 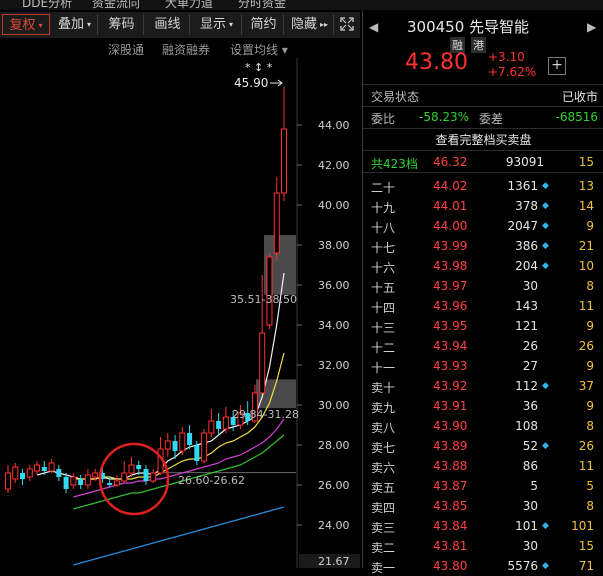 I want to click on ask-price: 44.02, so click(x=450, y=186).